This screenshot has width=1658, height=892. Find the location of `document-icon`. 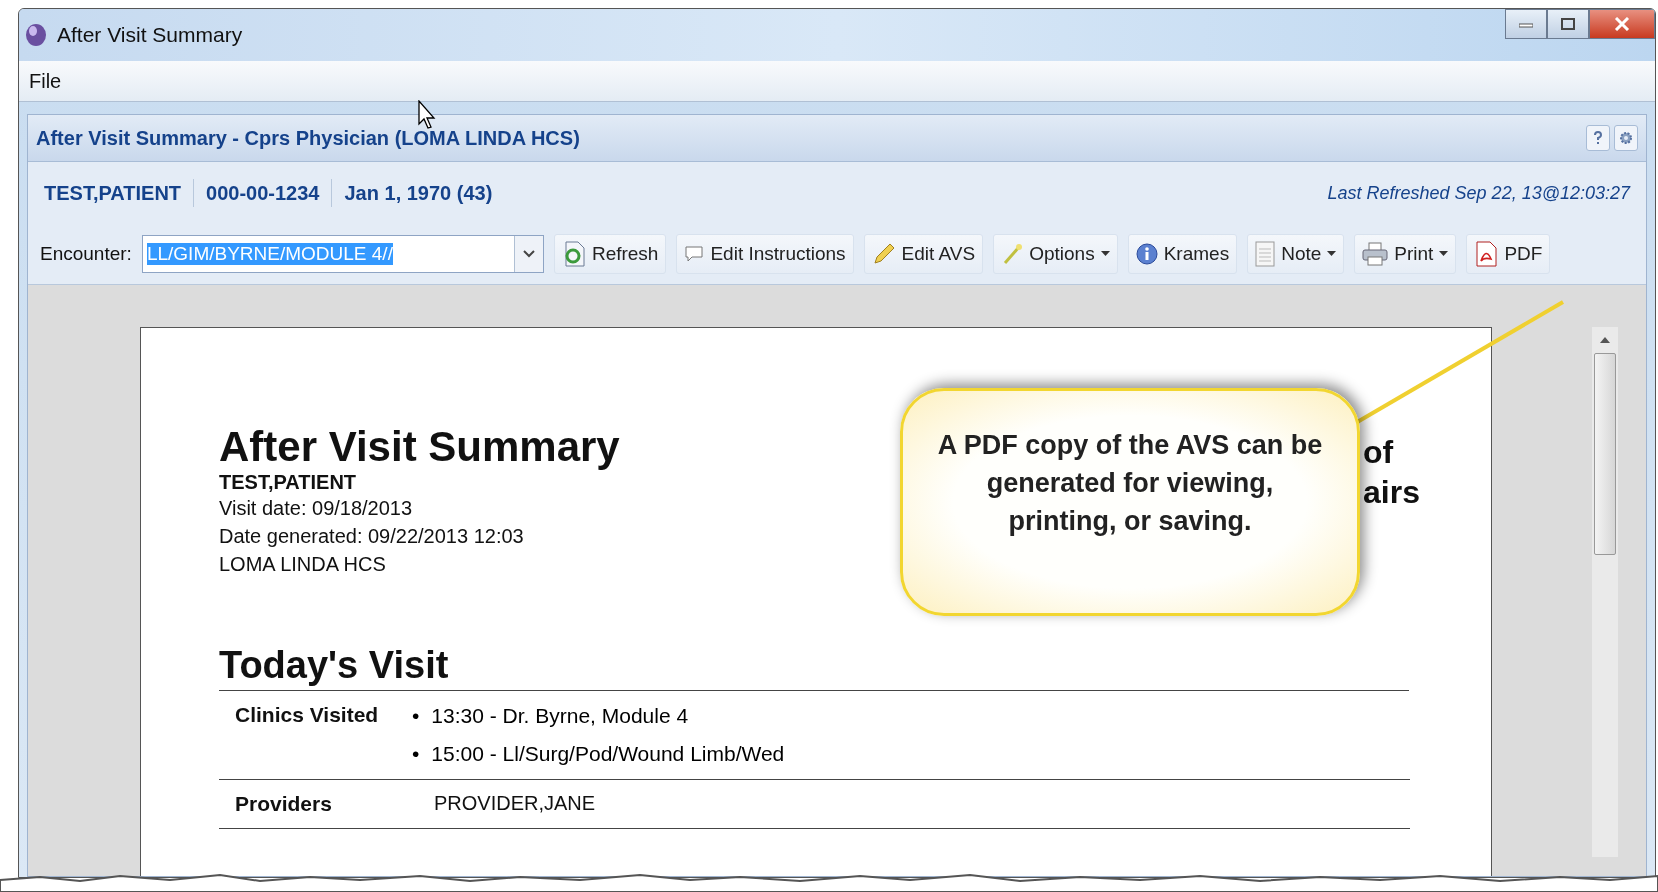

document-icon is located at coordinates (1265, 254).